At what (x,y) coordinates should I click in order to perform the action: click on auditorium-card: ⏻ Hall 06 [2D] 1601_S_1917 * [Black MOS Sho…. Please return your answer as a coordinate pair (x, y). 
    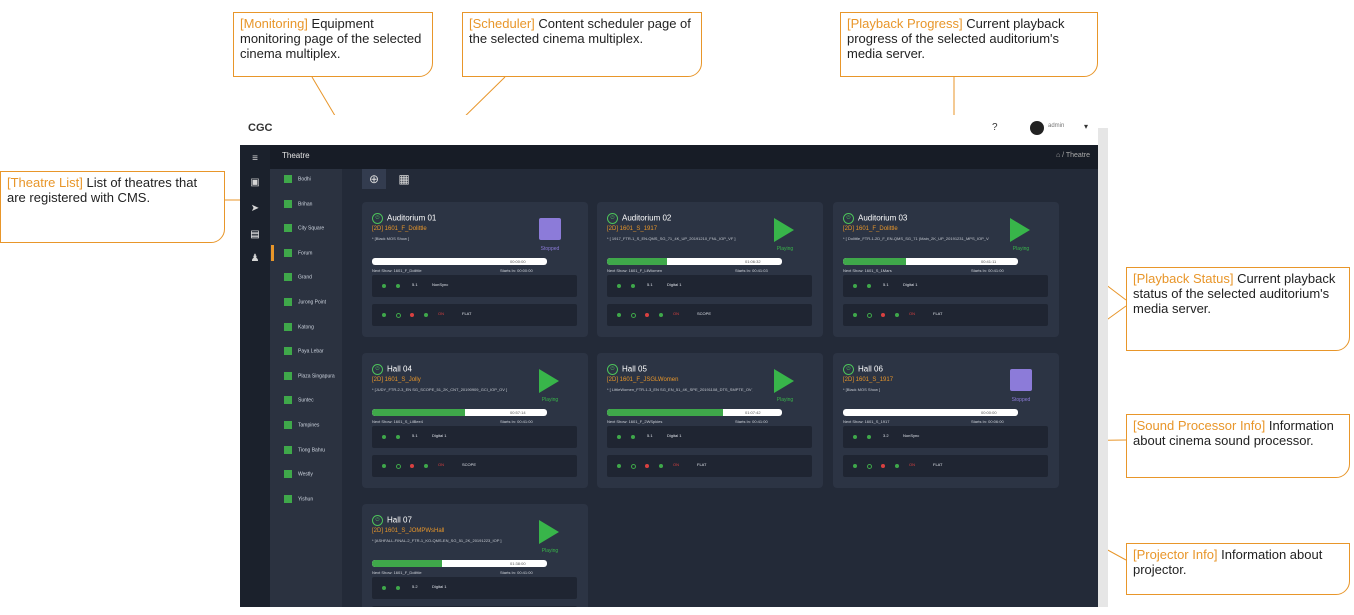
    Looking at the image, I should click on (946, 420).